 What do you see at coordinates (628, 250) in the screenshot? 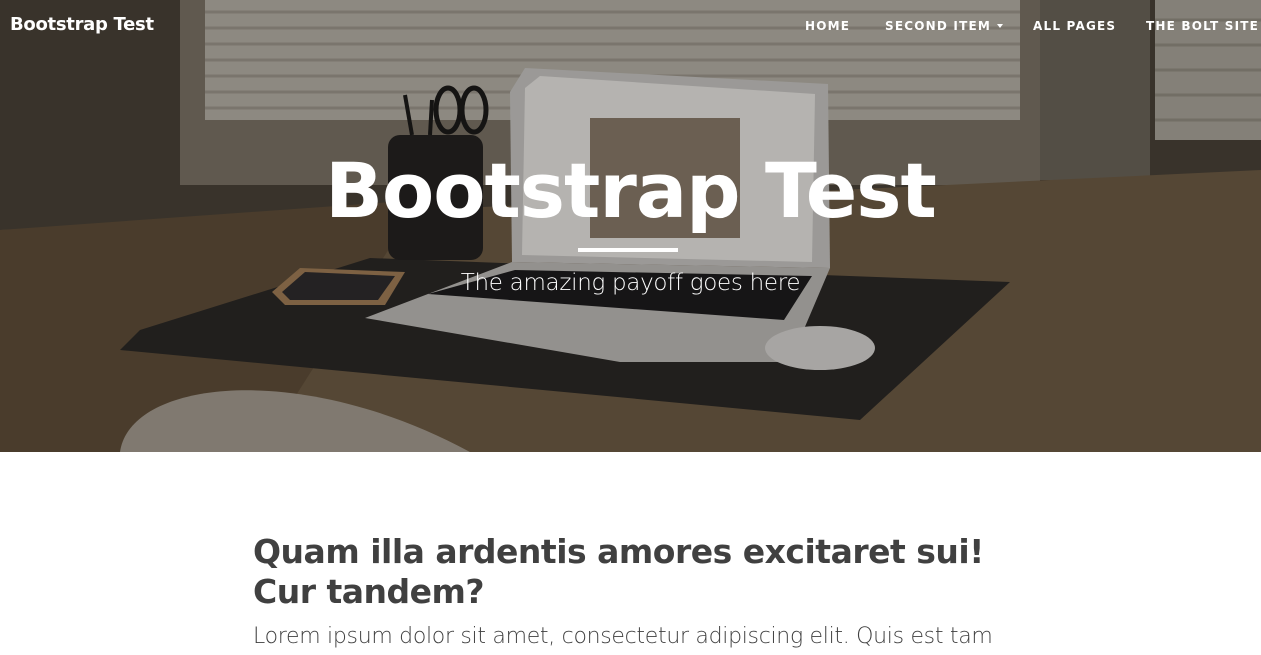
I see `hero-divider` at bounding box center [628, 250].